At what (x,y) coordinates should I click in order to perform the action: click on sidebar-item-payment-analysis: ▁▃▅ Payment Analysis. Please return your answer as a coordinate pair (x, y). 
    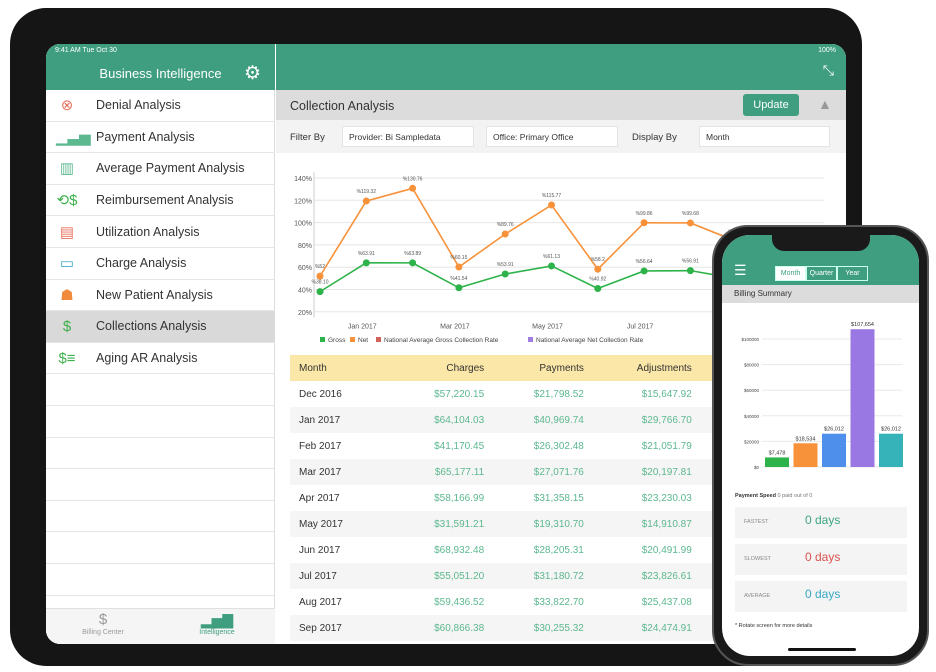
    Looking at the image, I should click on (160, 138).